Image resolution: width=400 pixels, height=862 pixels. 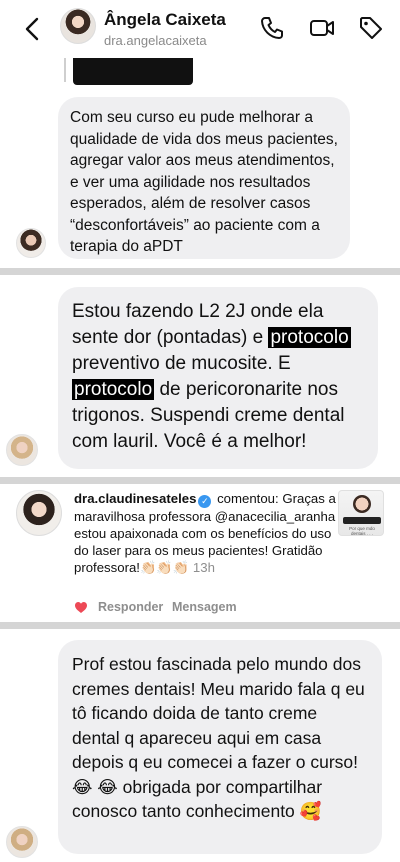 I want to click on chat-header: Ângela Caixeta dra.angelacaixeta, so click(x=200, y=30).